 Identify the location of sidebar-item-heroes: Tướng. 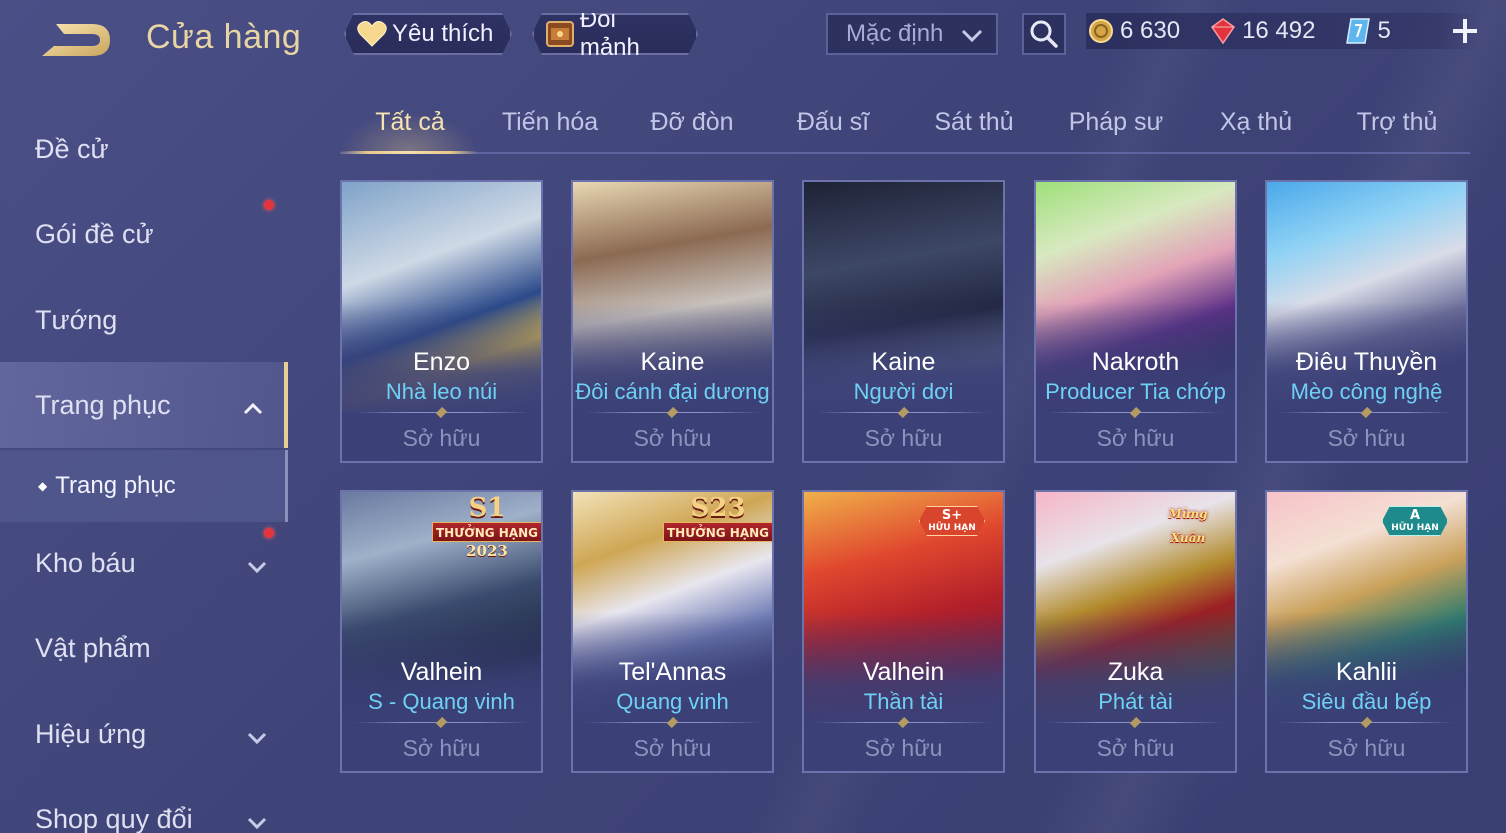
(144, 320).